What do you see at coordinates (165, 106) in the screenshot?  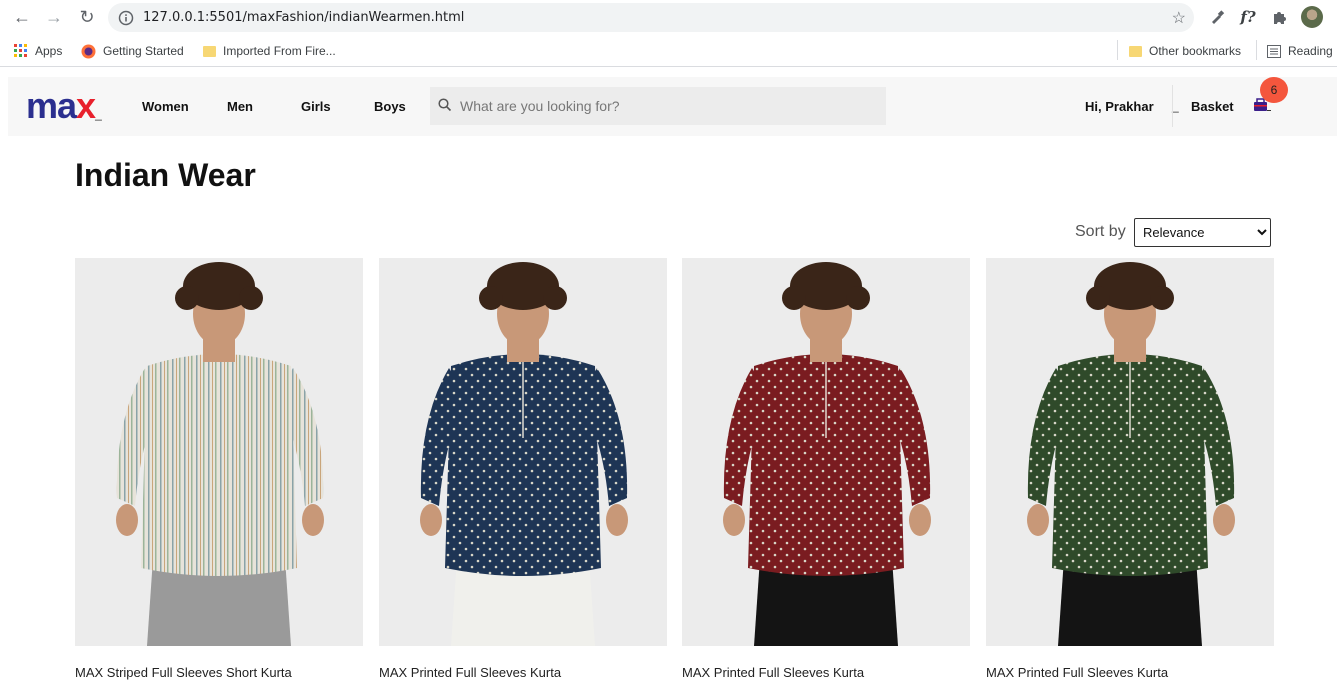 I see `nav-women: Women` at bounding box center [165, 106].